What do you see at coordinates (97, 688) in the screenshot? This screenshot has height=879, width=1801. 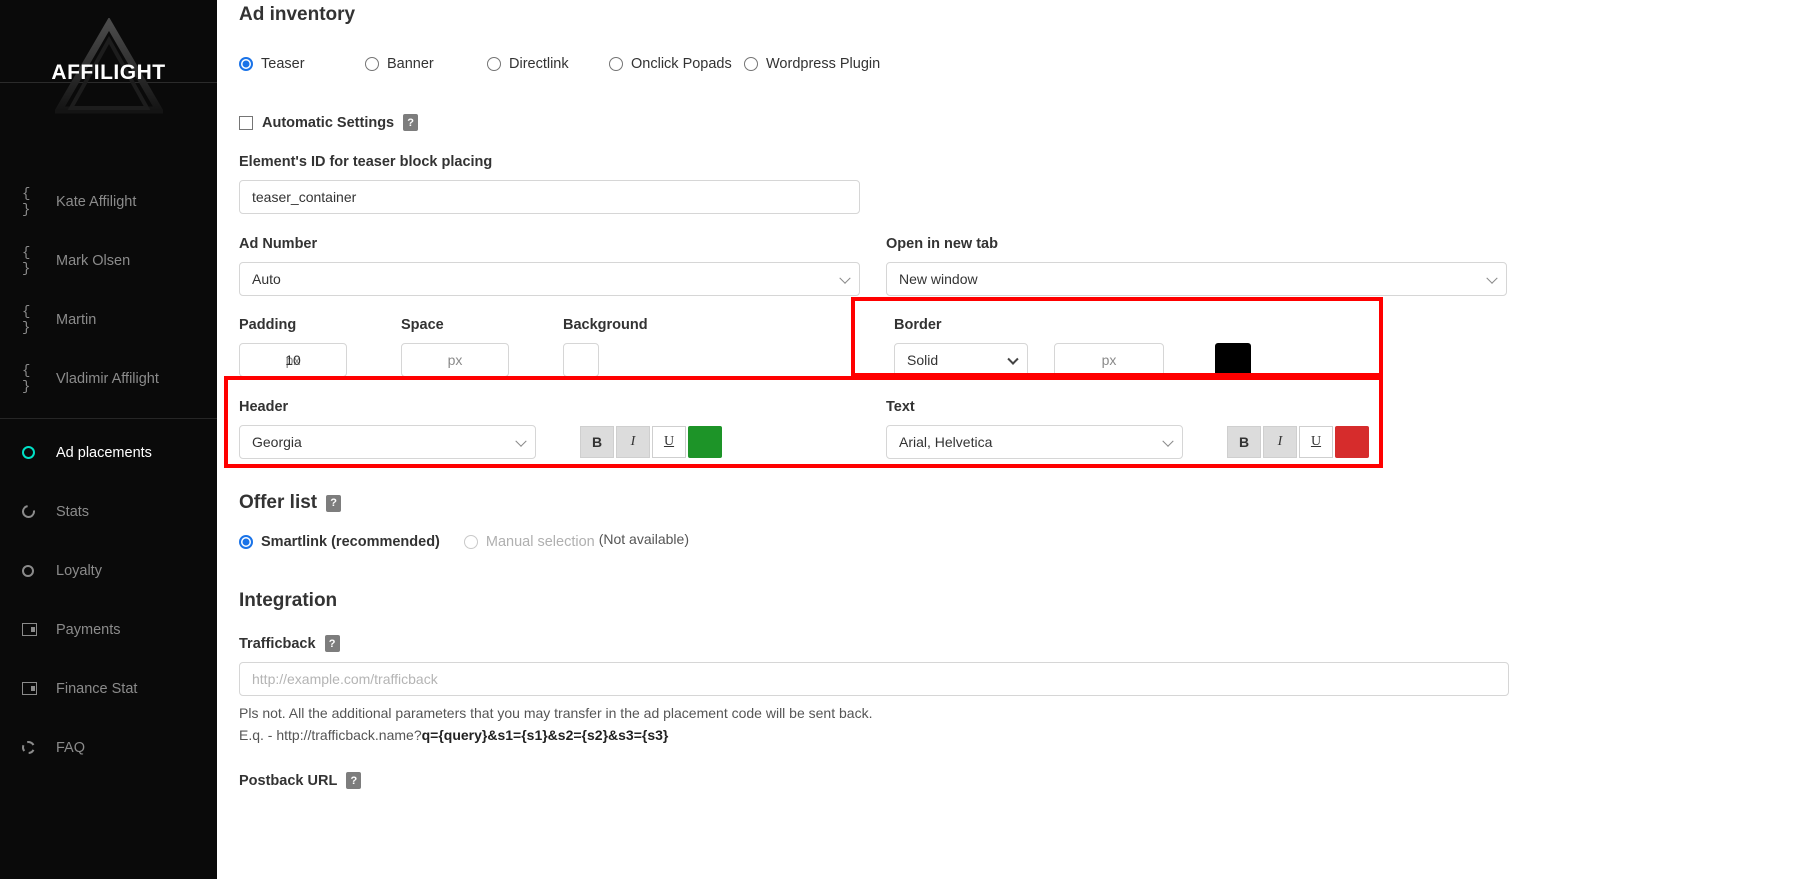 I see `sidebar-item-label: Finance Stat` at bounding box center [97, 688].